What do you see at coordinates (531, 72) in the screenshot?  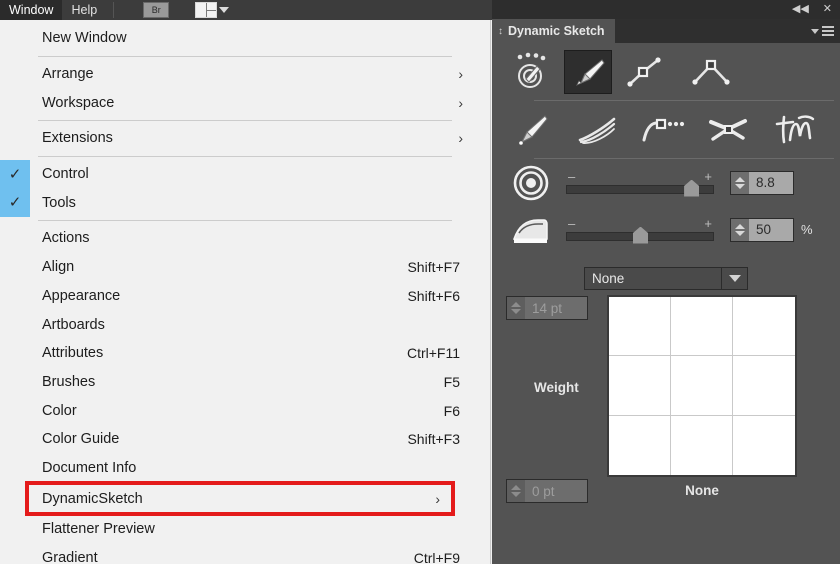 I see `tool-target-sketch-tool` at bounding box center [531, 72].